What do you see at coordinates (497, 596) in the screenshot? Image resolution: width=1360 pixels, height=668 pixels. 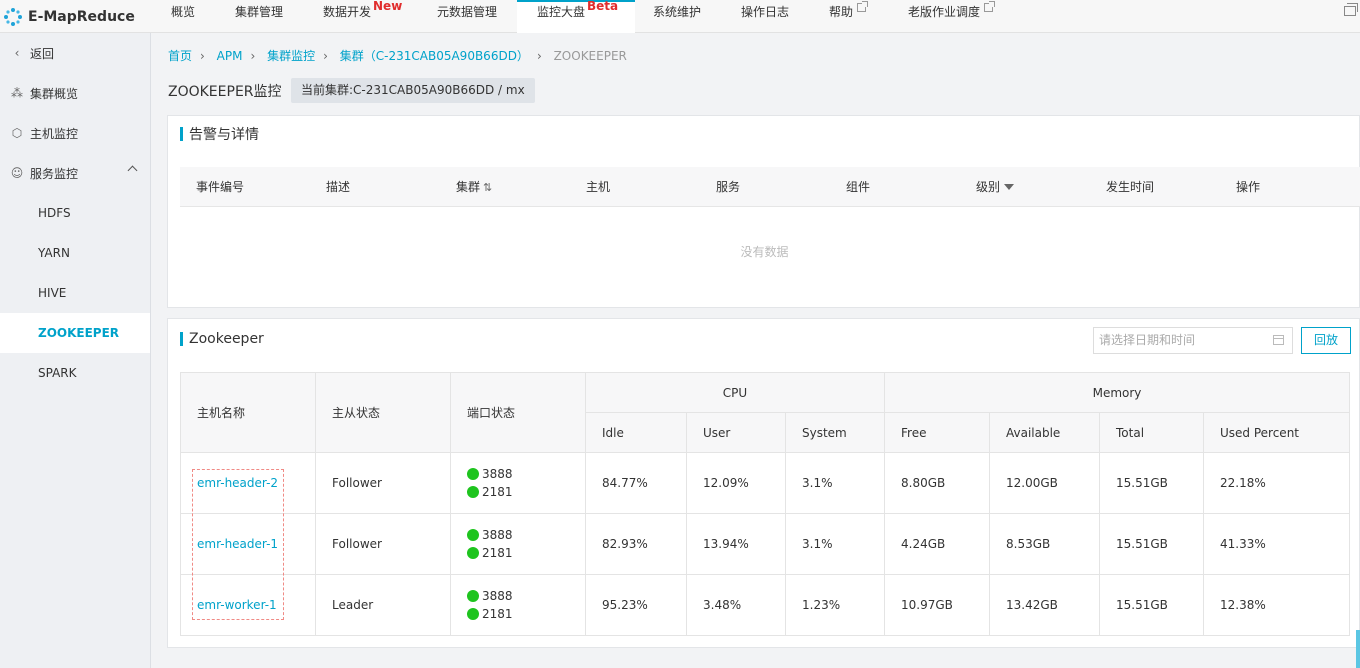 I see `port-number: 3888` at bounding box center [497, 596].